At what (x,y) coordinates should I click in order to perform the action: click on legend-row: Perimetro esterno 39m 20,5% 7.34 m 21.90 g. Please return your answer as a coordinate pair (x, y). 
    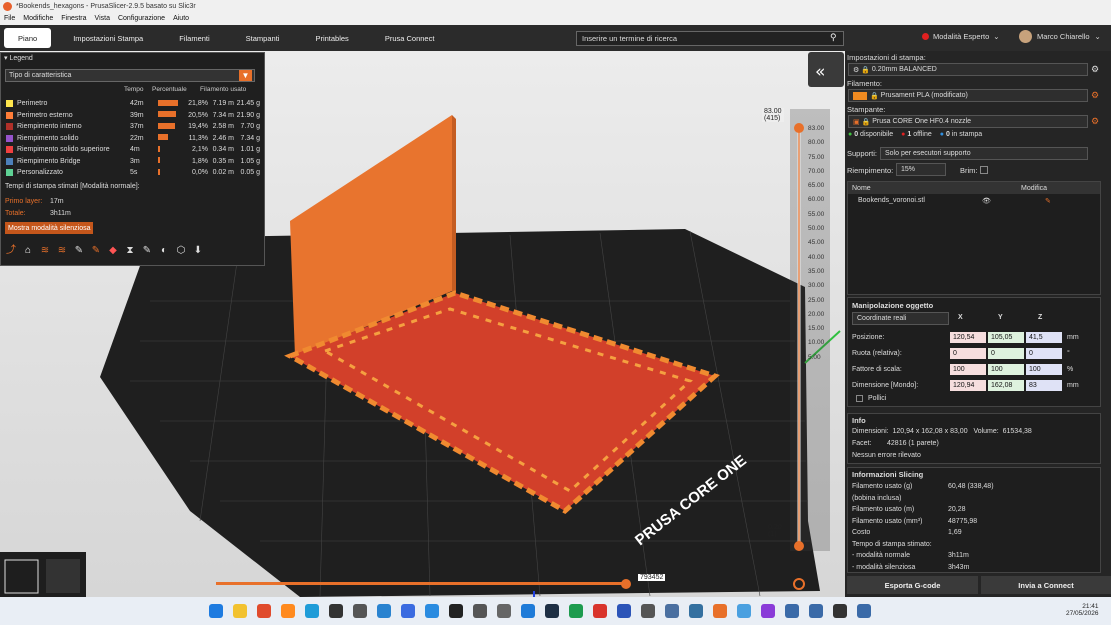
    Looking at the image, I should click on (132, 116).